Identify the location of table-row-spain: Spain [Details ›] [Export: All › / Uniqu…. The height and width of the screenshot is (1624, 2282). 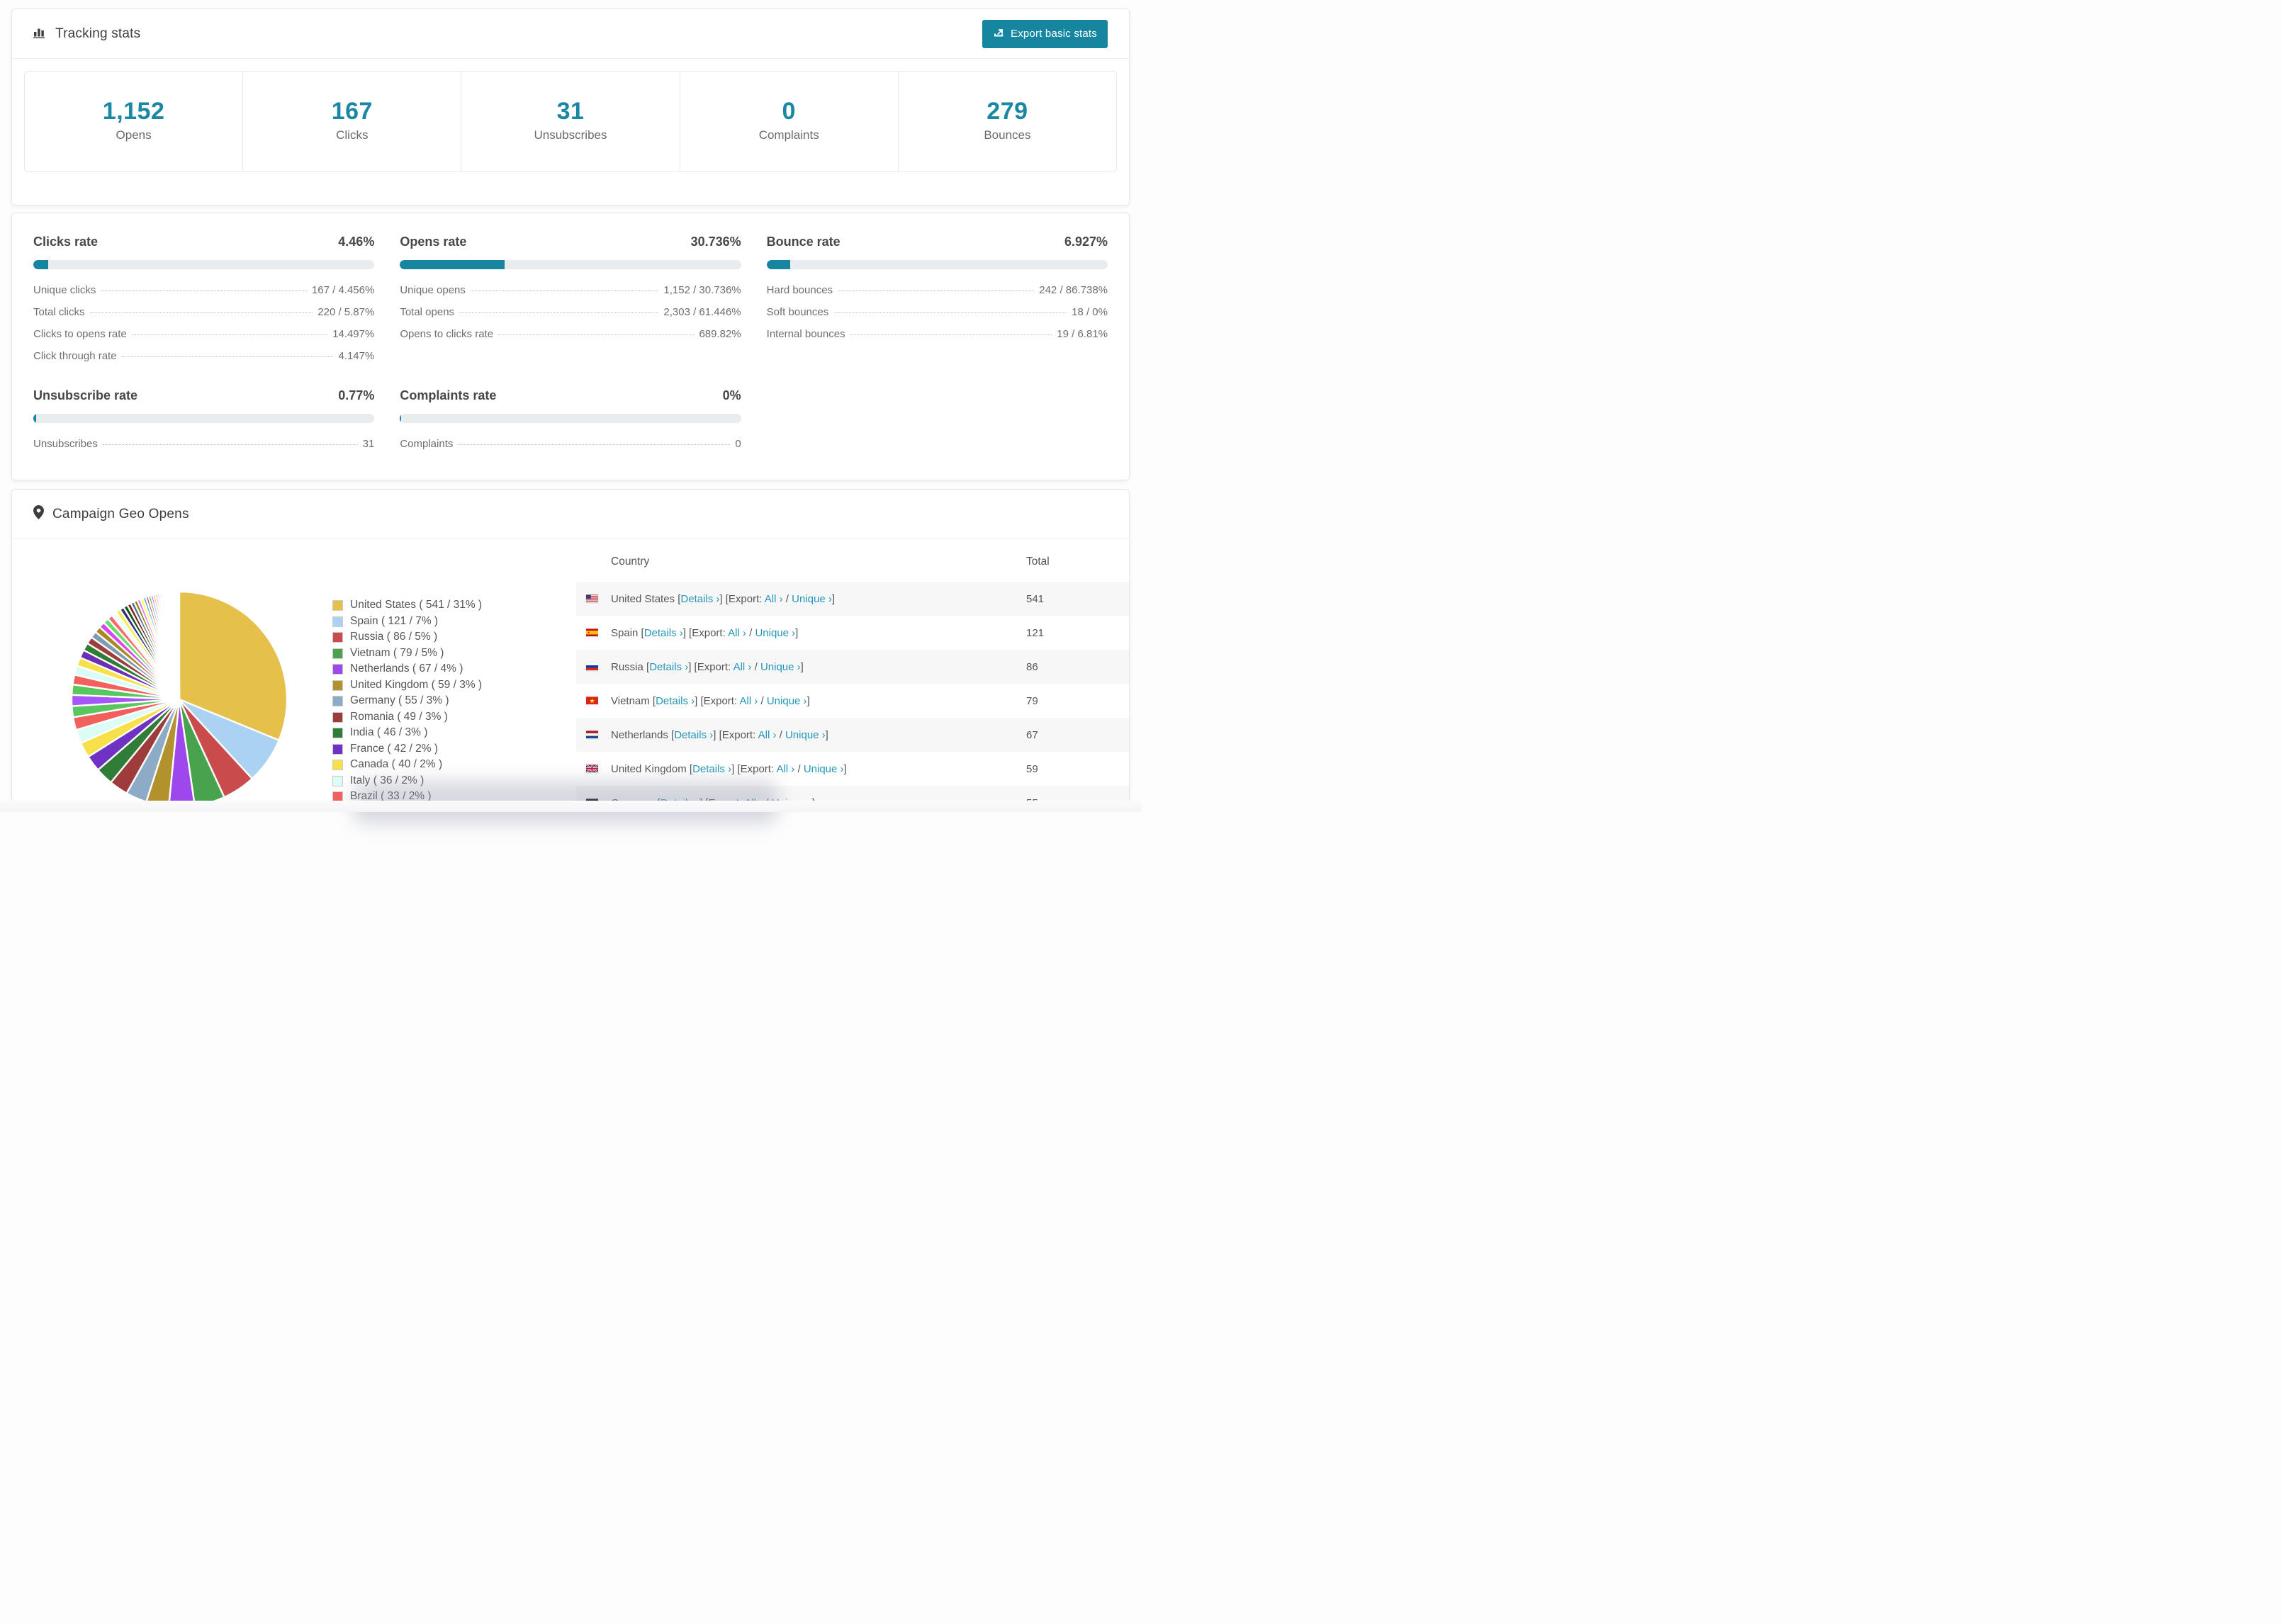
(852, 633).